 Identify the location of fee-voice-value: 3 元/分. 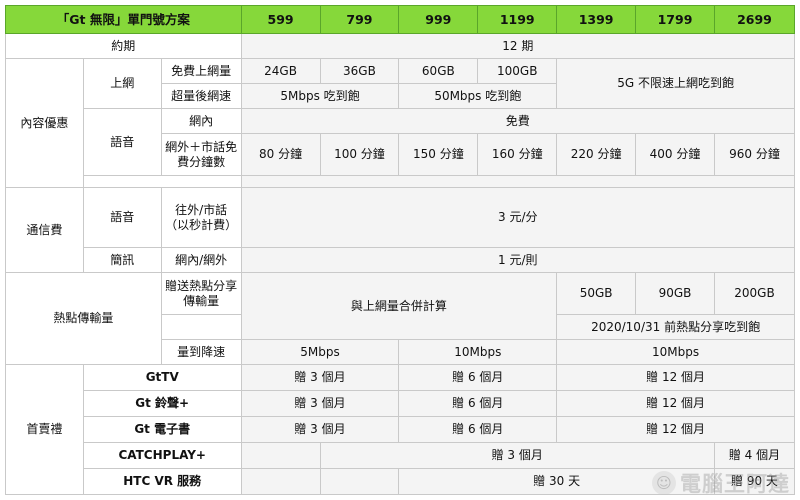
(518, 217).